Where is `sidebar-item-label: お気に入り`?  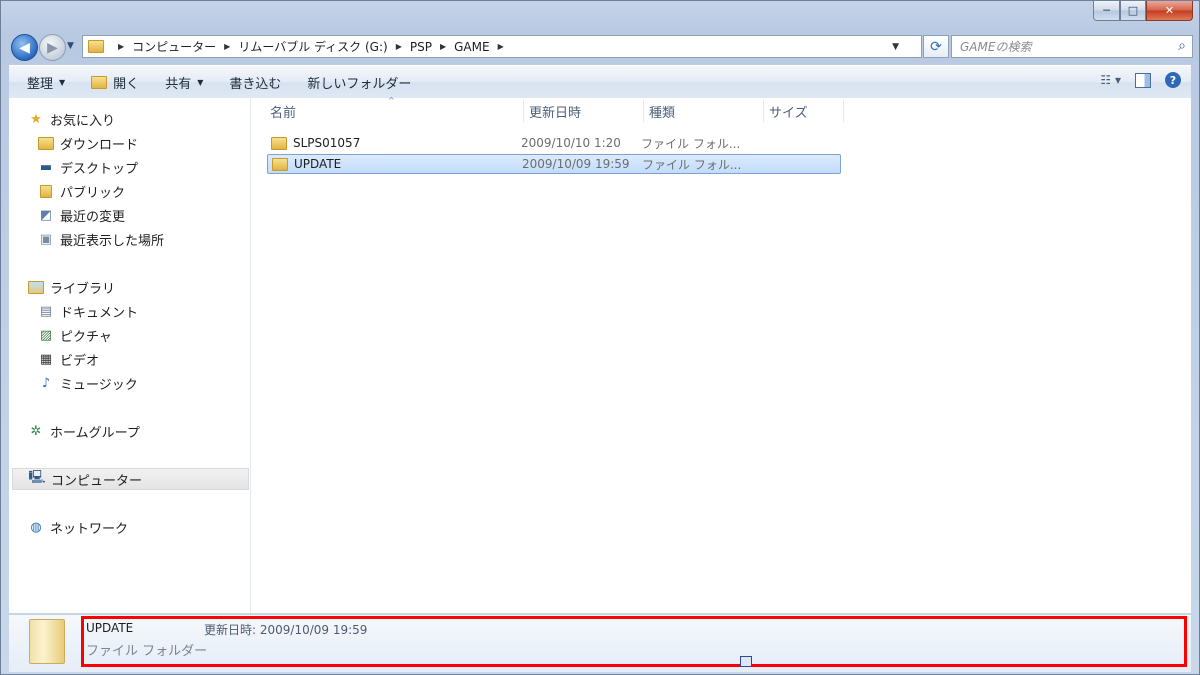 sidebar-item-label: お気に入り is located at coordinates (83, 121).